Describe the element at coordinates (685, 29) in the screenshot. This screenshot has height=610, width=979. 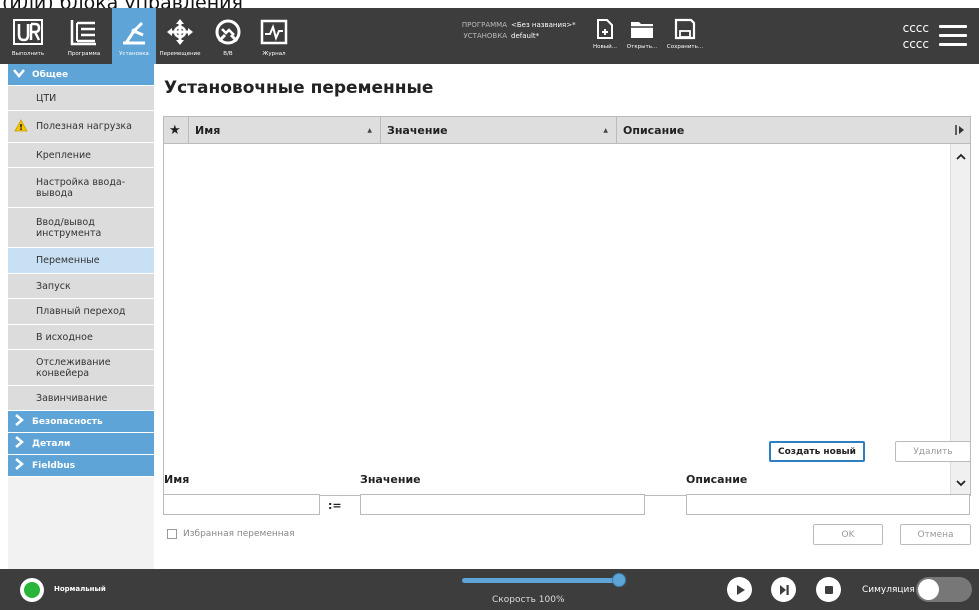
I see `save-icon` at that location.